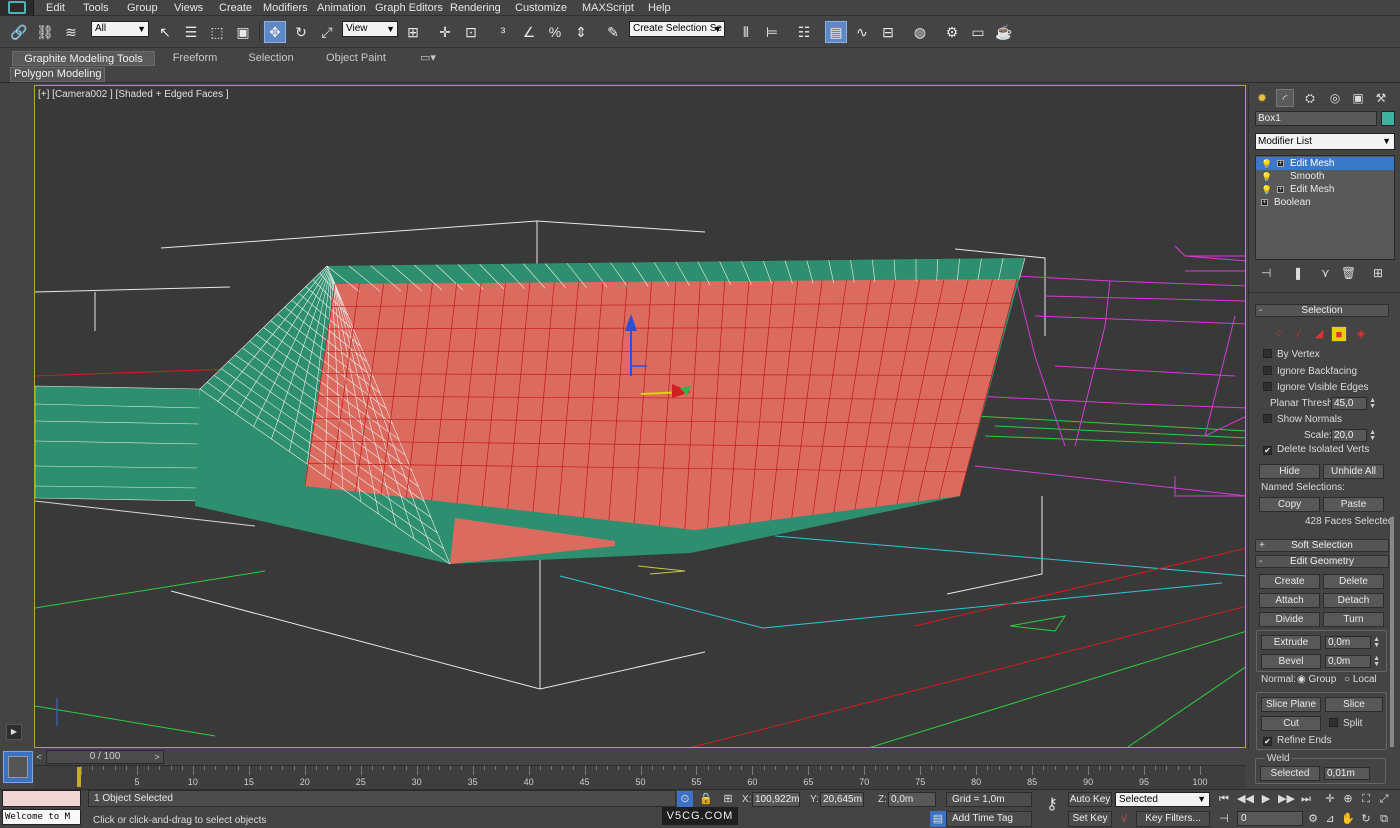  Describe the element at coordinates (105, 757) in the screenshot. I see `time-slider-thumb: 0 / 100` at that location.